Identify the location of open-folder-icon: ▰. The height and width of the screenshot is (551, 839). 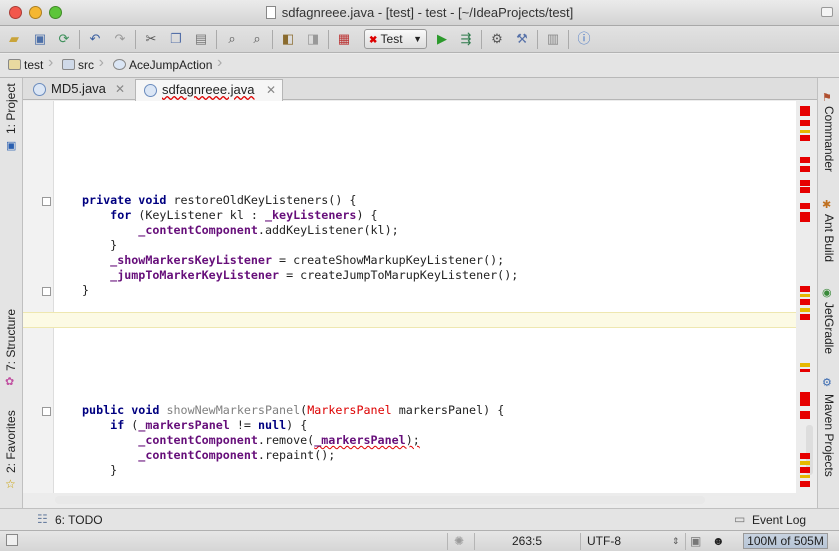
(14, 39).